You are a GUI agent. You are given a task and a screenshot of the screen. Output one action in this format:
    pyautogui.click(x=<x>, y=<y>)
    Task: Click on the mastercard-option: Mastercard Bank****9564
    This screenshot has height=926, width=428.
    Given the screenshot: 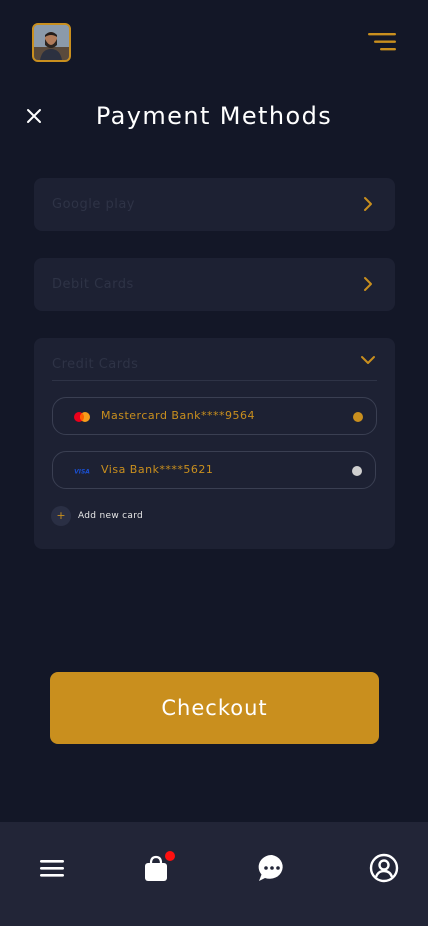 What is the action you would take?
    pyautogui.click(x=214, y=416)
    